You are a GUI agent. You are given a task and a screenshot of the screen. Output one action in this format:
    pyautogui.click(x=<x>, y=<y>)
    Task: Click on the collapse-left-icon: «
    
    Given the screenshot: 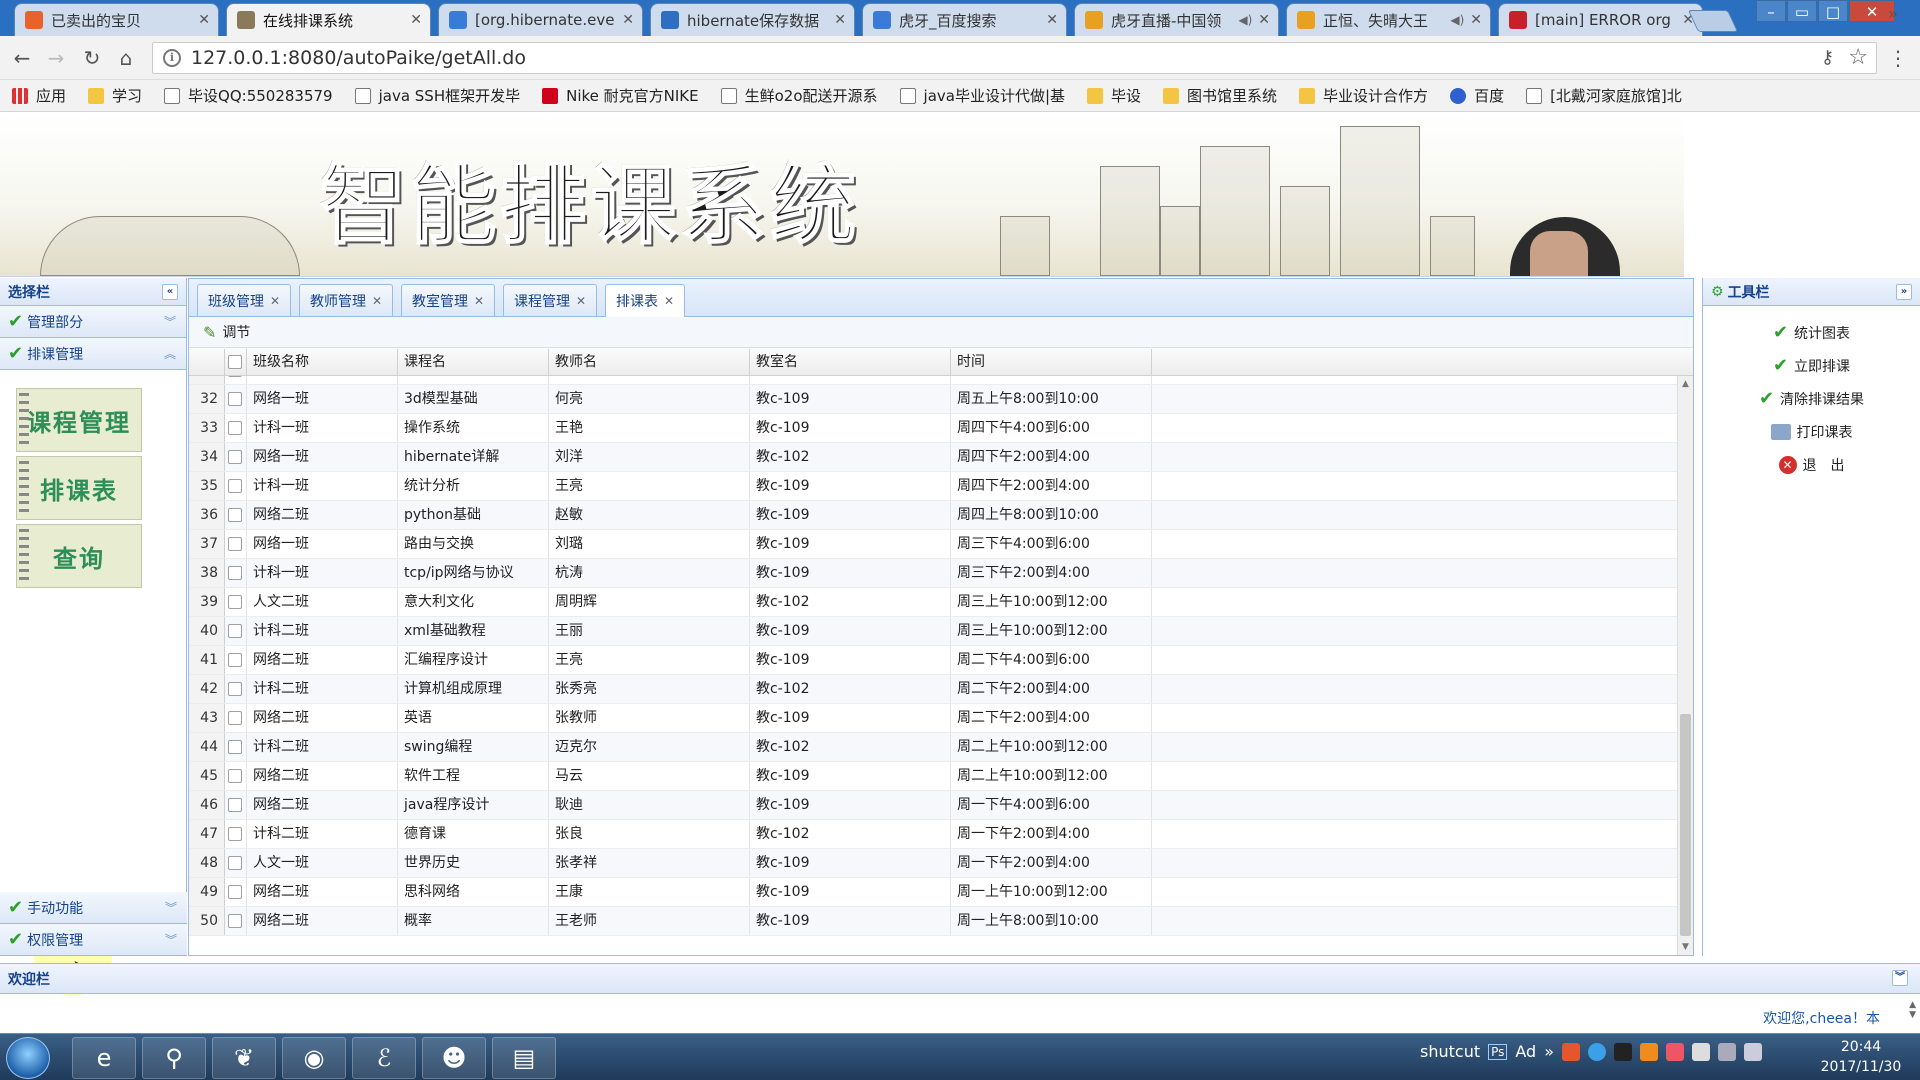 What is the action you would take?
    pyautogui.click(x=170, y=292)
    